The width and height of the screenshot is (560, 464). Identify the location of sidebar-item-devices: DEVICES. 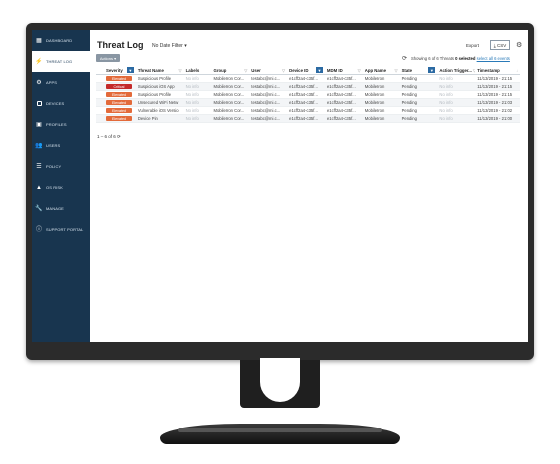
(61, 103).